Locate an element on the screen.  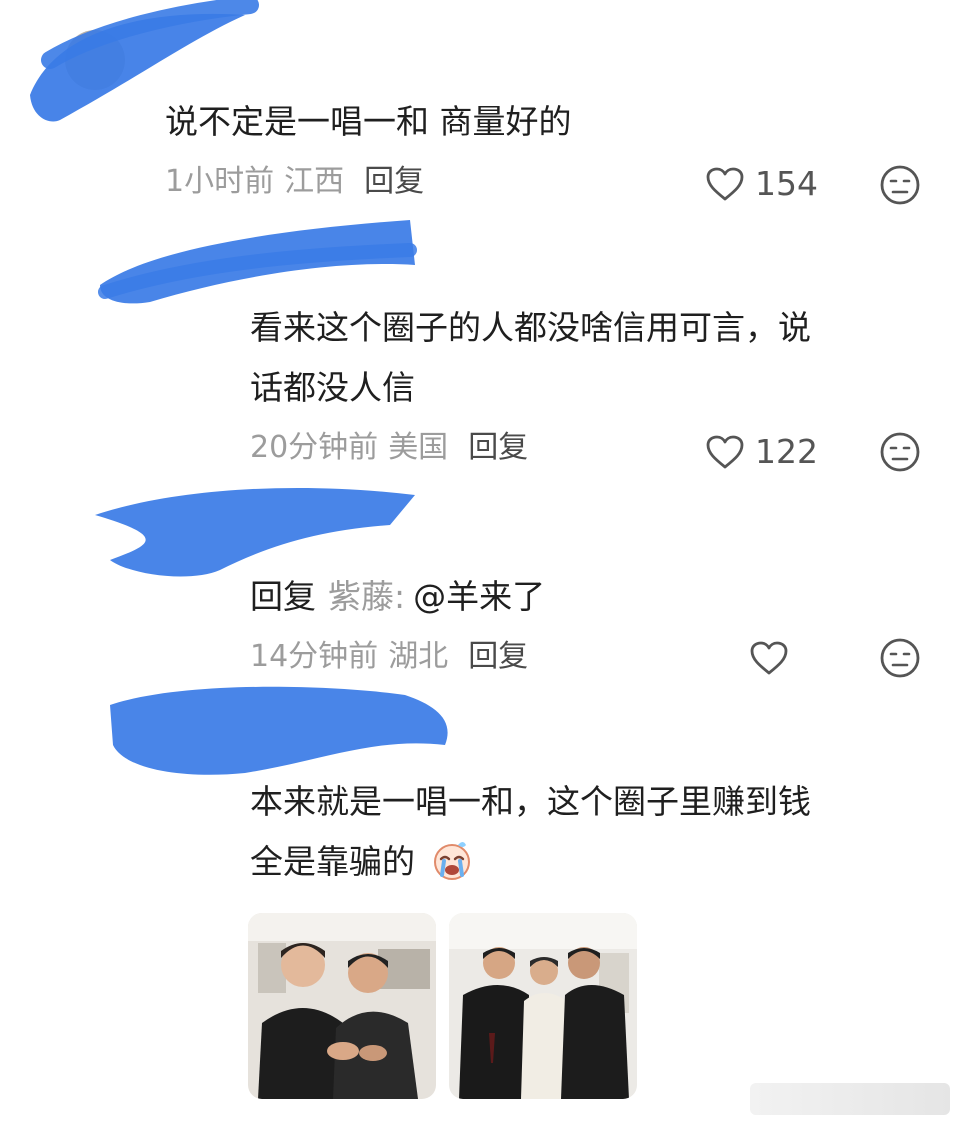
comment-1-reply-button: 回复 is located at coordinates (394, 181).